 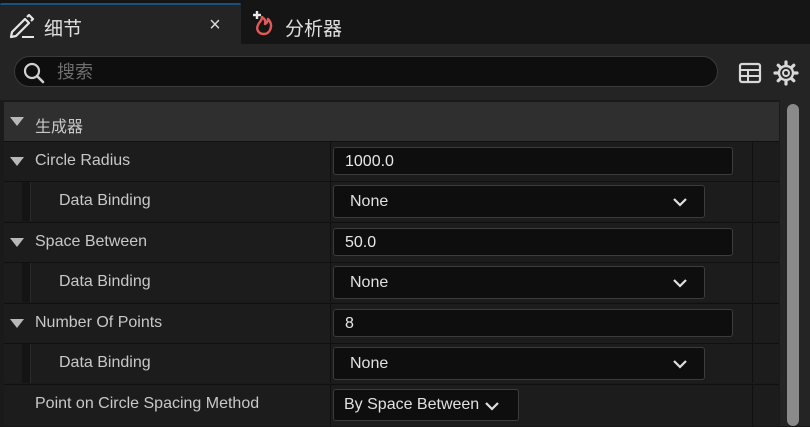 What do you see at coordinates (426, 405) in the screenshot?
I see `spacing-method-dropdown: By Space Between` at bounding box center [426, 405].